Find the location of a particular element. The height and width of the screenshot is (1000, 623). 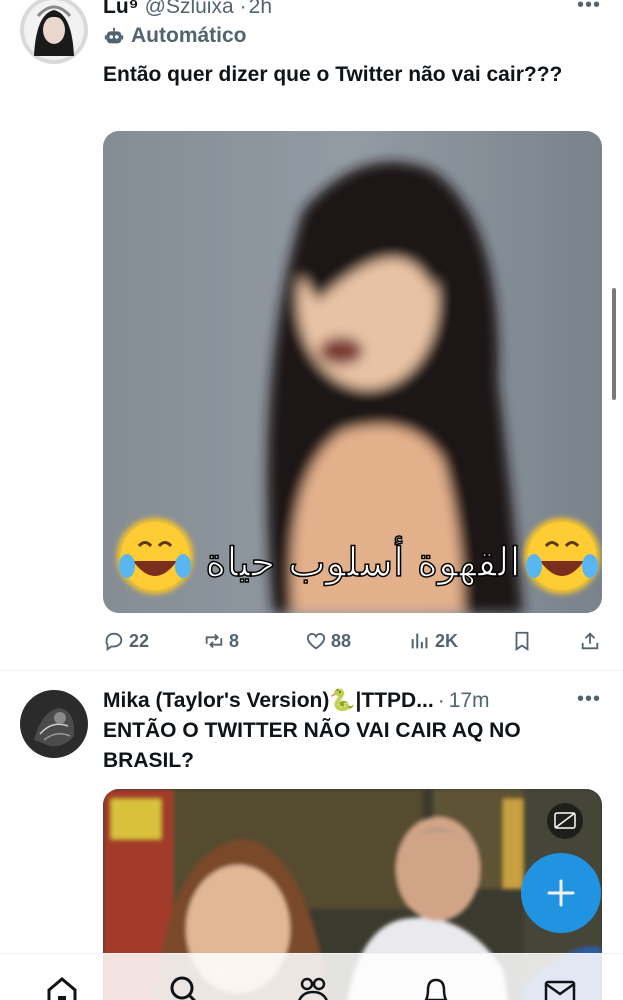

nav-home is located at coordinates (62, 987).